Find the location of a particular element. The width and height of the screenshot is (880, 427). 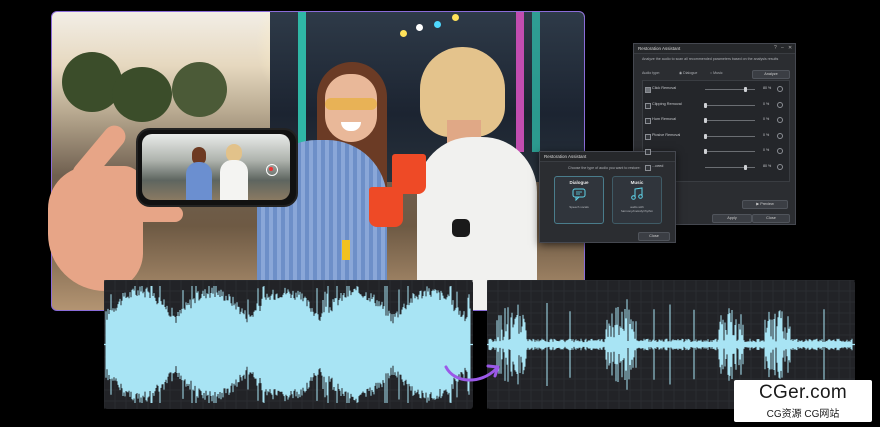

window-title: Restoration Assistant is located at coordinates (714, 49).